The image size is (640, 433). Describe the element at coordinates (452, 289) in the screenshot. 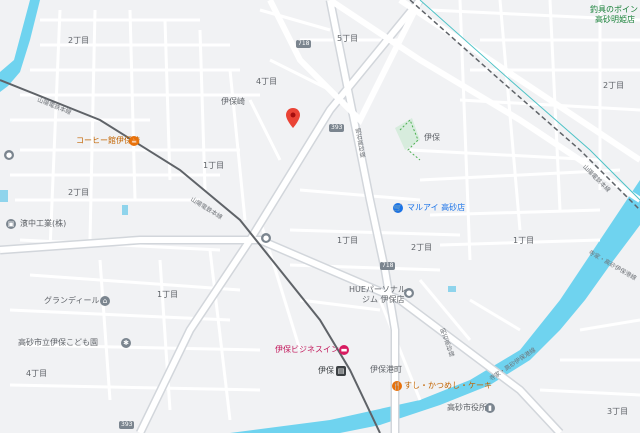

I see `pond-mid` at that location.